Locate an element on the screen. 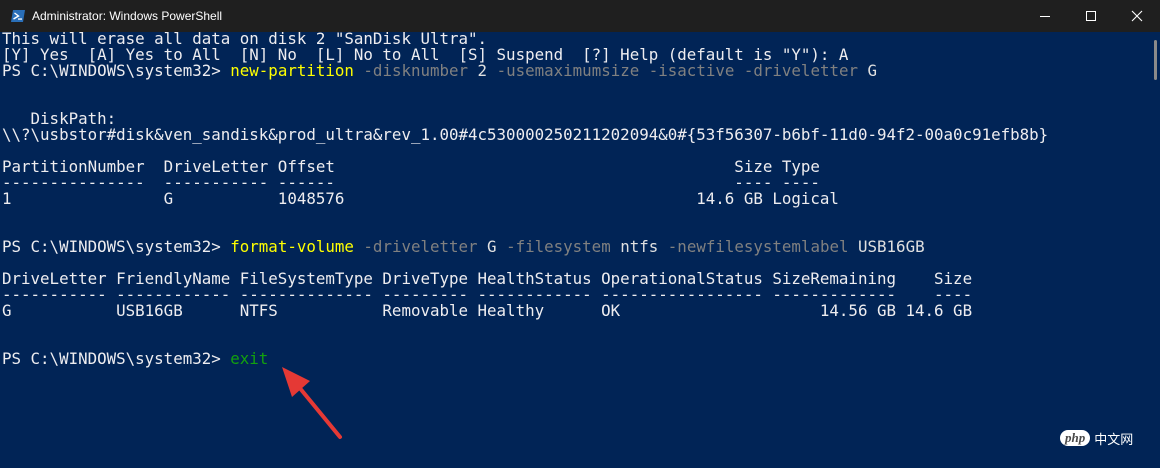 This screenshot has width=1160, height=468. title-bar: Administrator: Windows PowerShell is located at coordinates (580, 16).